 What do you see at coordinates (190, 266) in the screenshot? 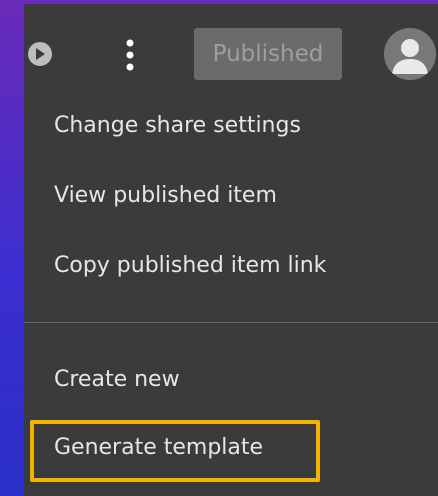
I see `menu-item-copy-published-item-link: Copy published item link` at bounding box center [190, 266].